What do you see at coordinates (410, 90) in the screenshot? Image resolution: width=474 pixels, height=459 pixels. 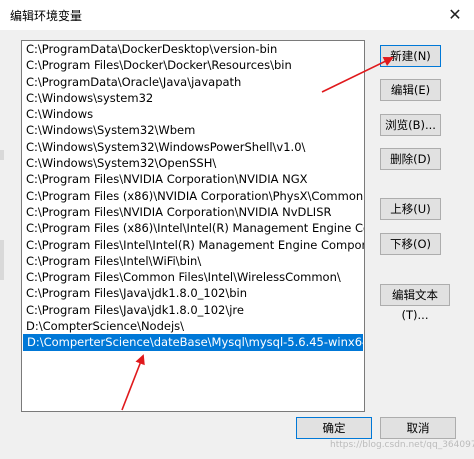 I see `edit-button: 编辑(E)` at bounding box center [410, 90].